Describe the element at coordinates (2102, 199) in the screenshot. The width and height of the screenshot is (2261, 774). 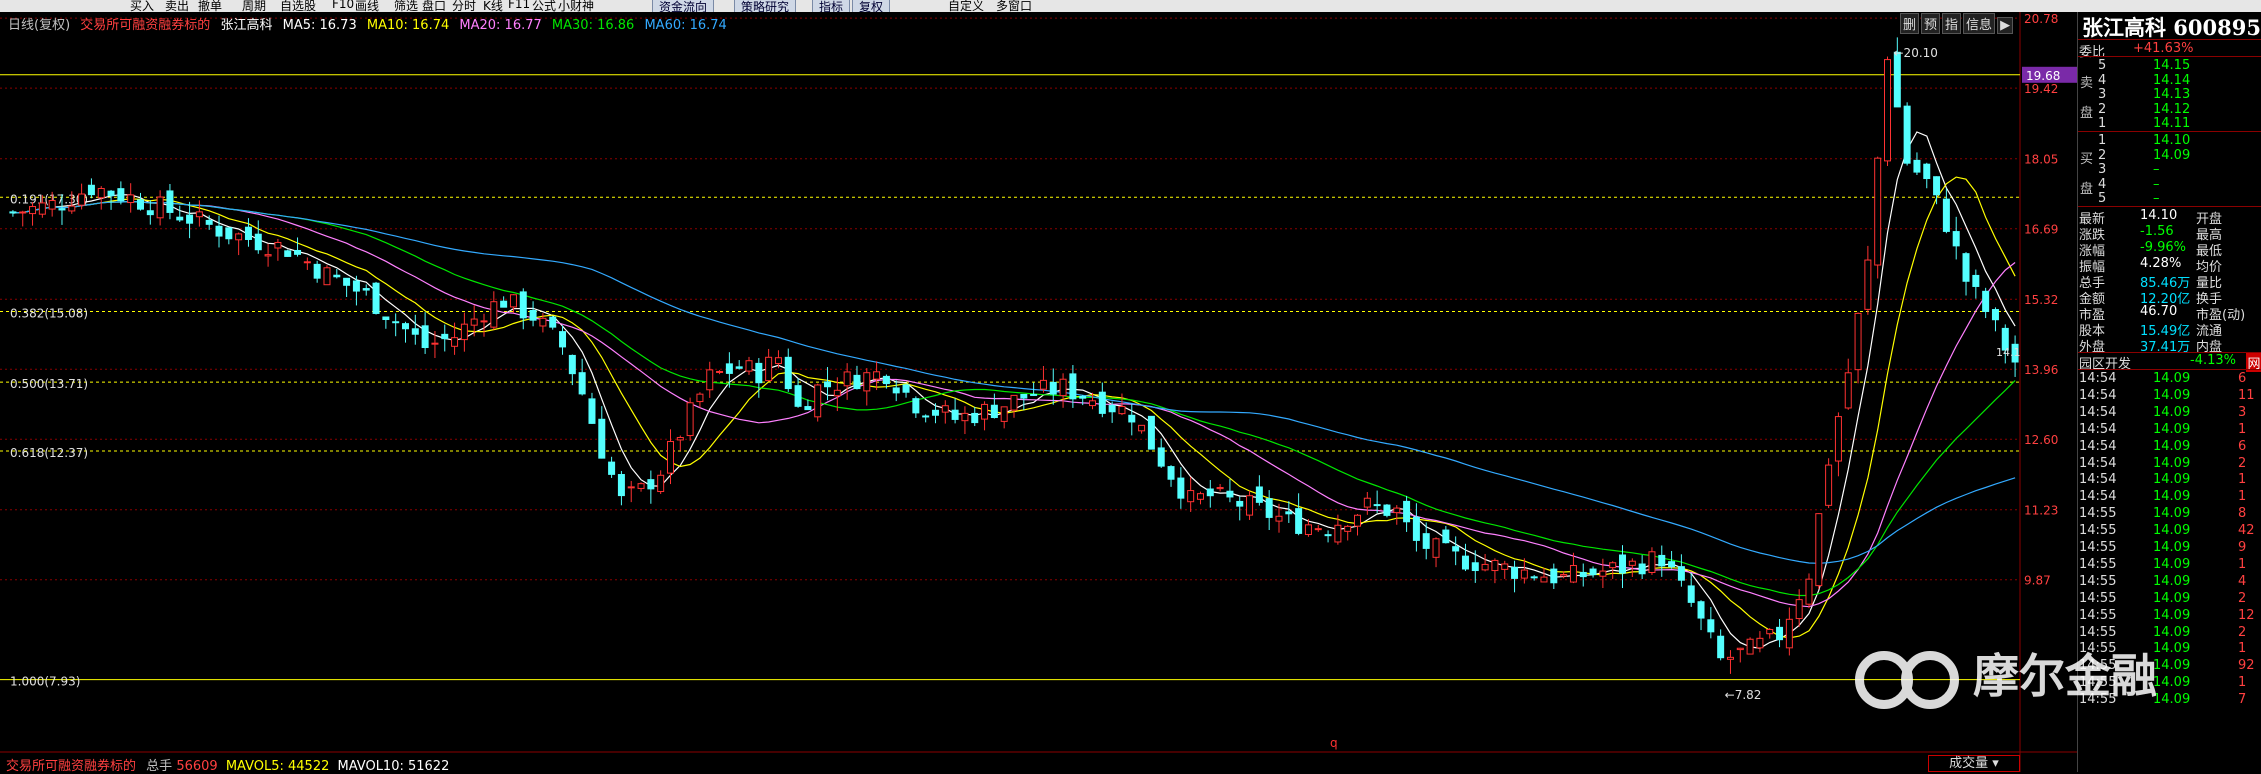
I see `bid-level: 5` at that location.